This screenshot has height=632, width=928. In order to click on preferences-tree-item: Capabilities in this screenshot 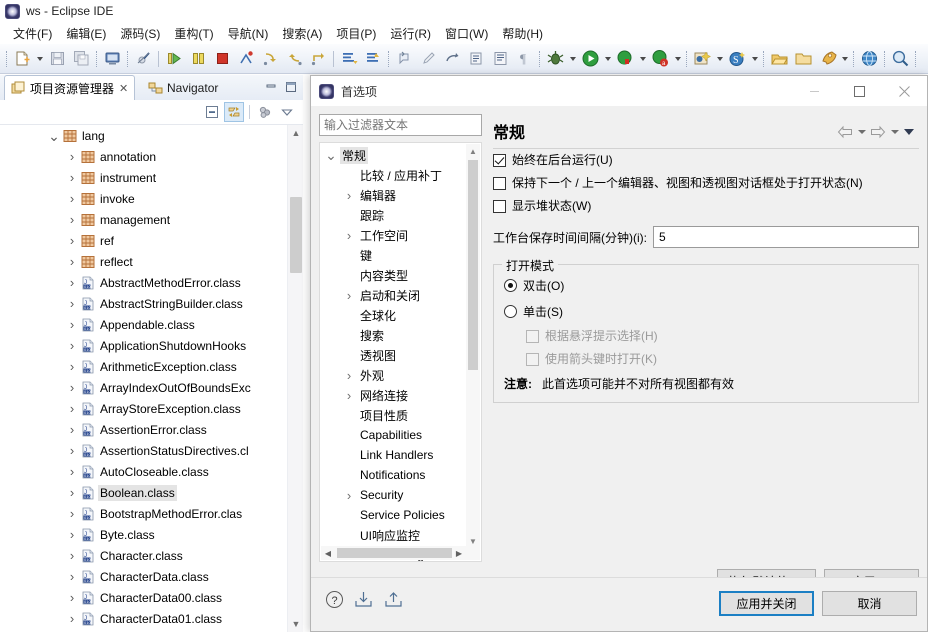, I will do `click(392, 435)`.